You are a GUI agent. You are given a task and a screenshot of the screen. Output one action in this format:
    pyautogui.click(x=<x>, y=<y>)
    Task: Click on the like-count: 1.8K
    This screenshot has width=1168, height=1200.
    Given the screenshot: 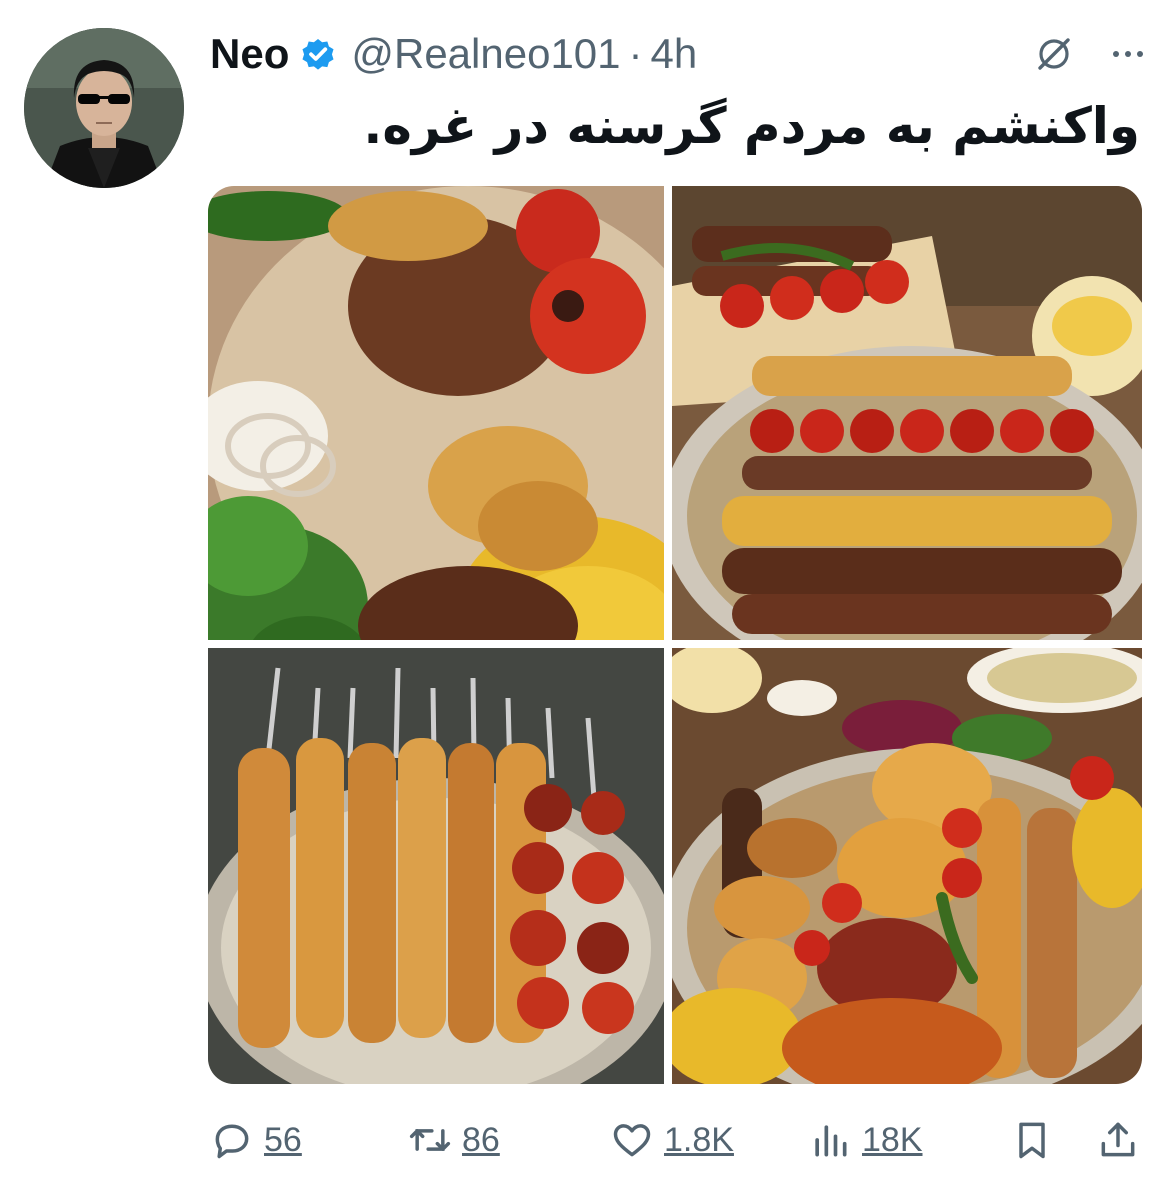 What is the action you would take?
    pyautogui.click(x=699, y=1139)
    